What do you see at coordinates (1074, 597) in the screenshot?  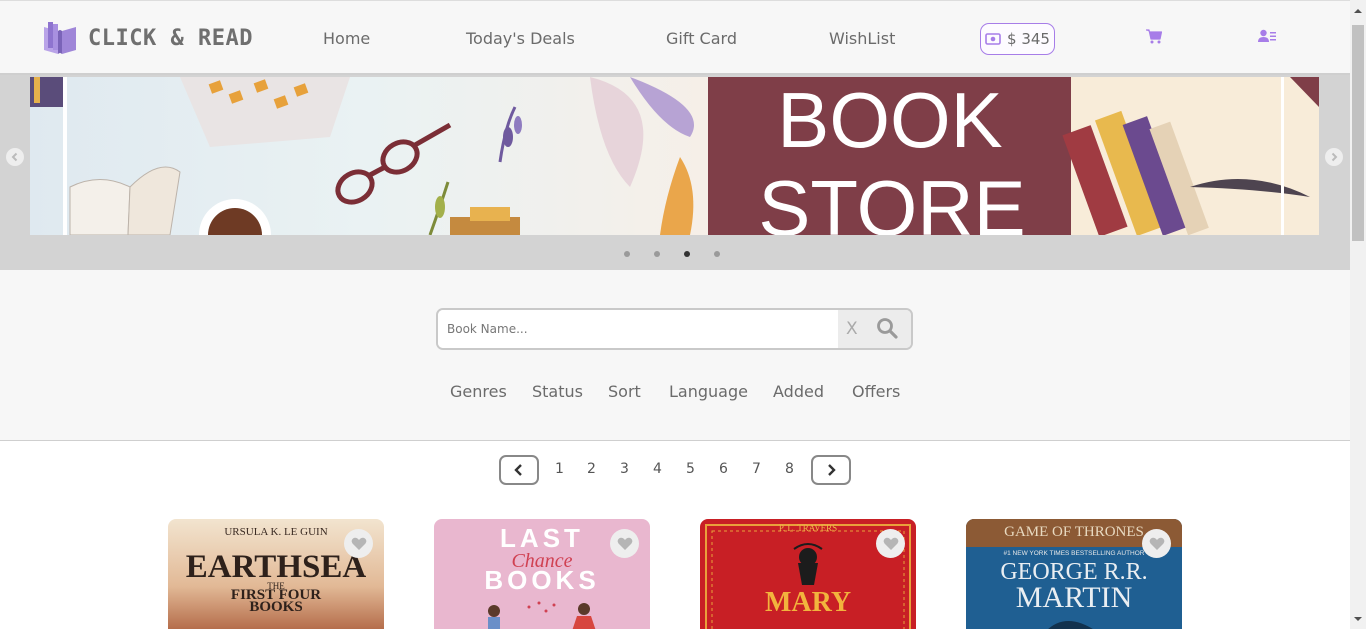 I see `book-author: MARTIN` at bounding box center [1074, 597].